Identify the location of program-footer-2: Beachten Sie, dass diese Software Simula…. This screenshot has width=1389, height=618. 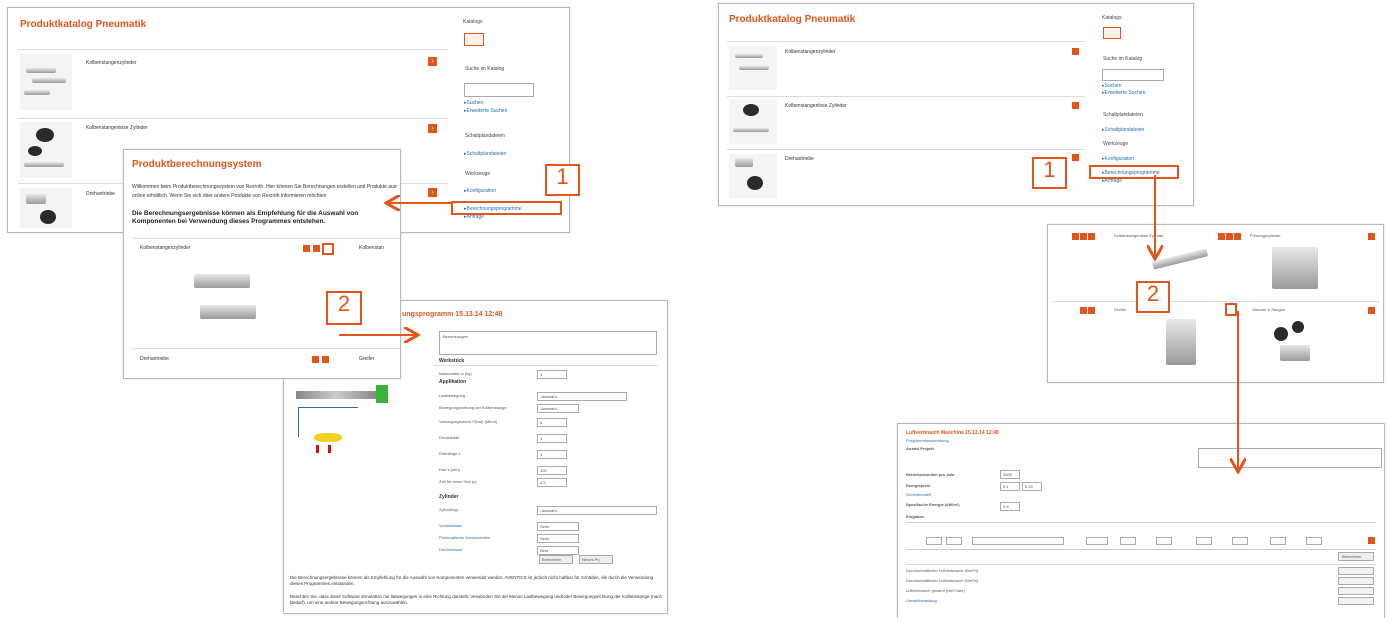
(476, 599).